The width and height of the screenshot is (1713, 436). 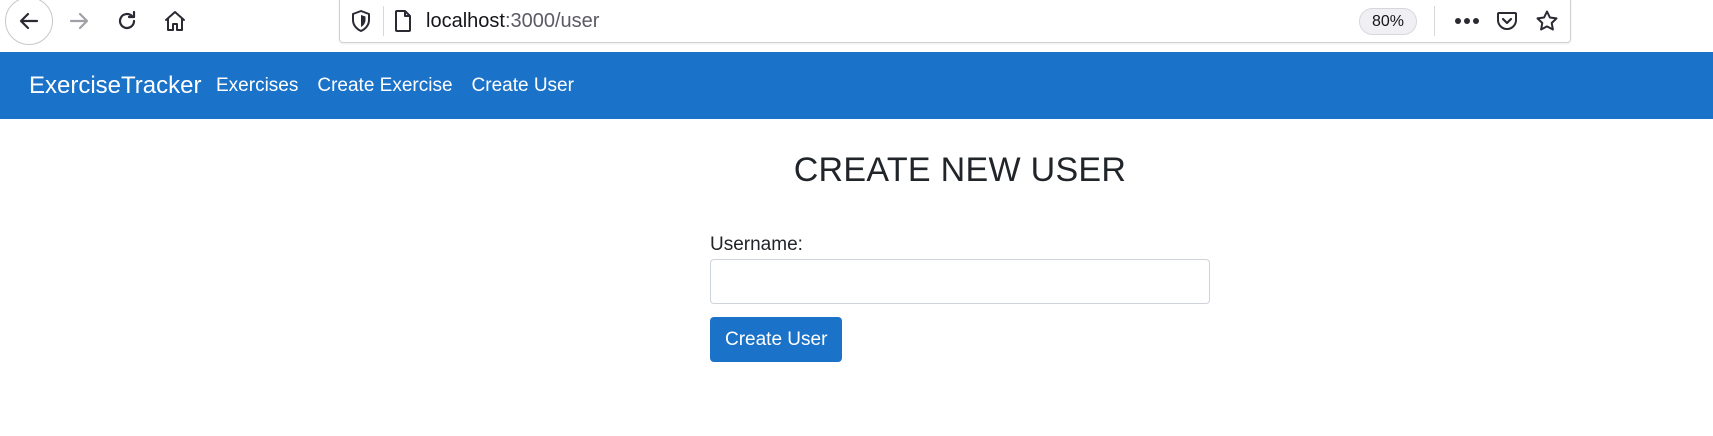 I want to click on pocket-icon, so click(x=1507, y=21).